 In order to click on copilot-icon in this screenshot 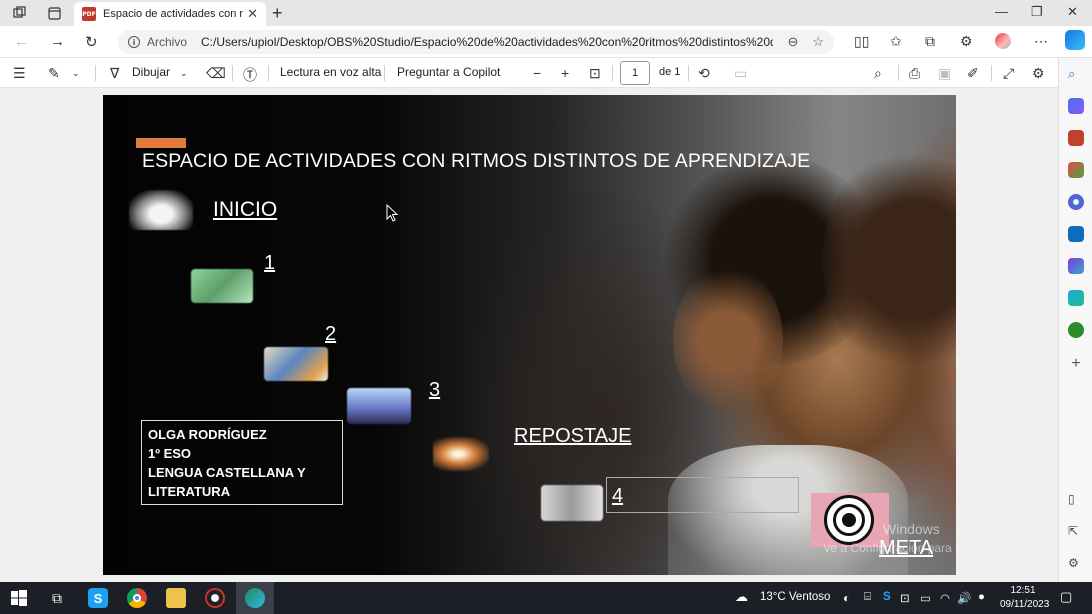, I will do `click(1075, 40)`.